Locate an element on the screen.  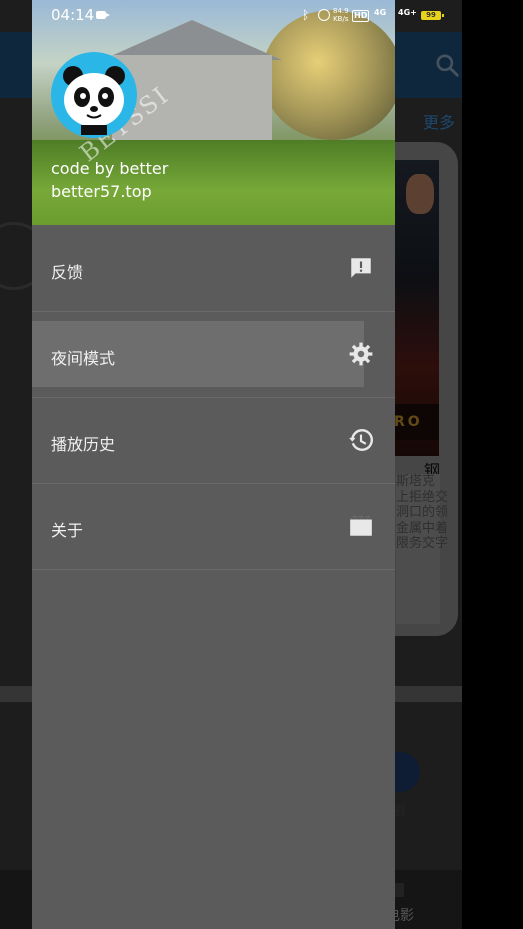
menu-item-history: 播放历史 is located at coordinates (213, 440).